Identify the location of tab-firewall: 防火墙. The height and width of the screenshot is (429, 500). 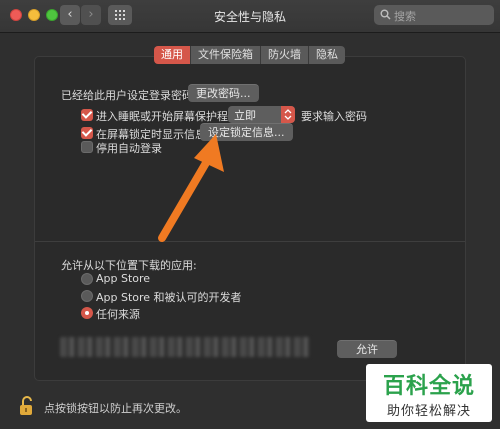
(285, 55).